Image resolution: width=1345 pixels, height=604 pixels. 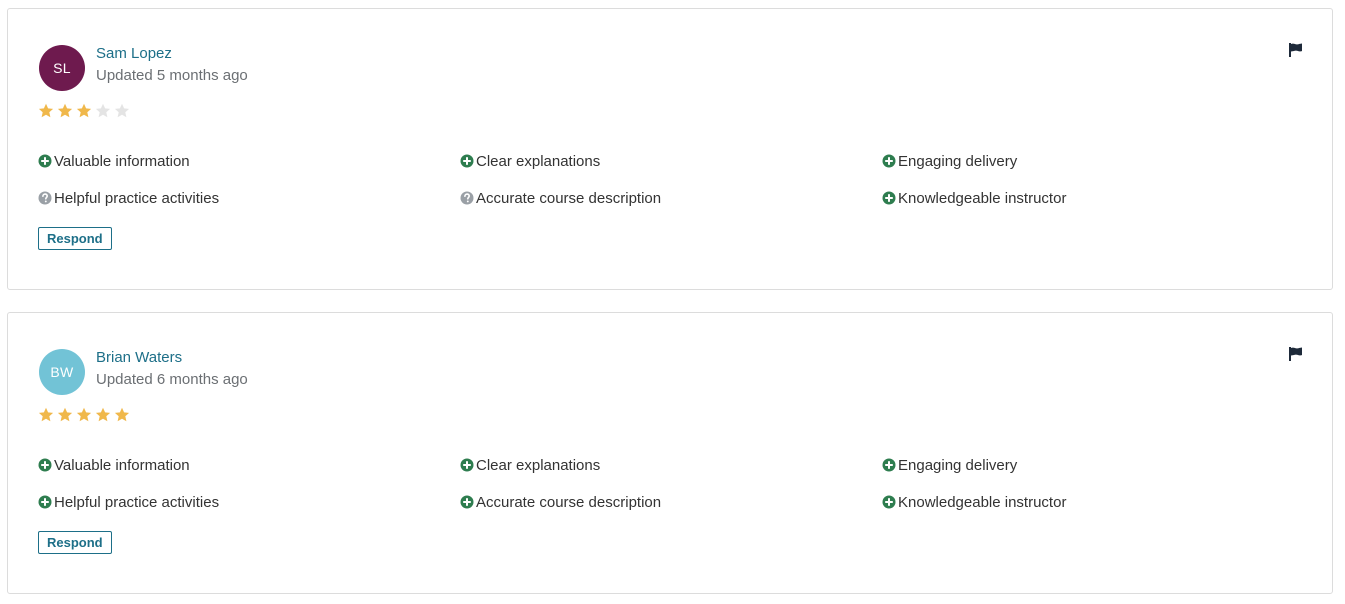 I want to click on updated-timestamp: Updated 6 months ago, so click(x=172, y=379).